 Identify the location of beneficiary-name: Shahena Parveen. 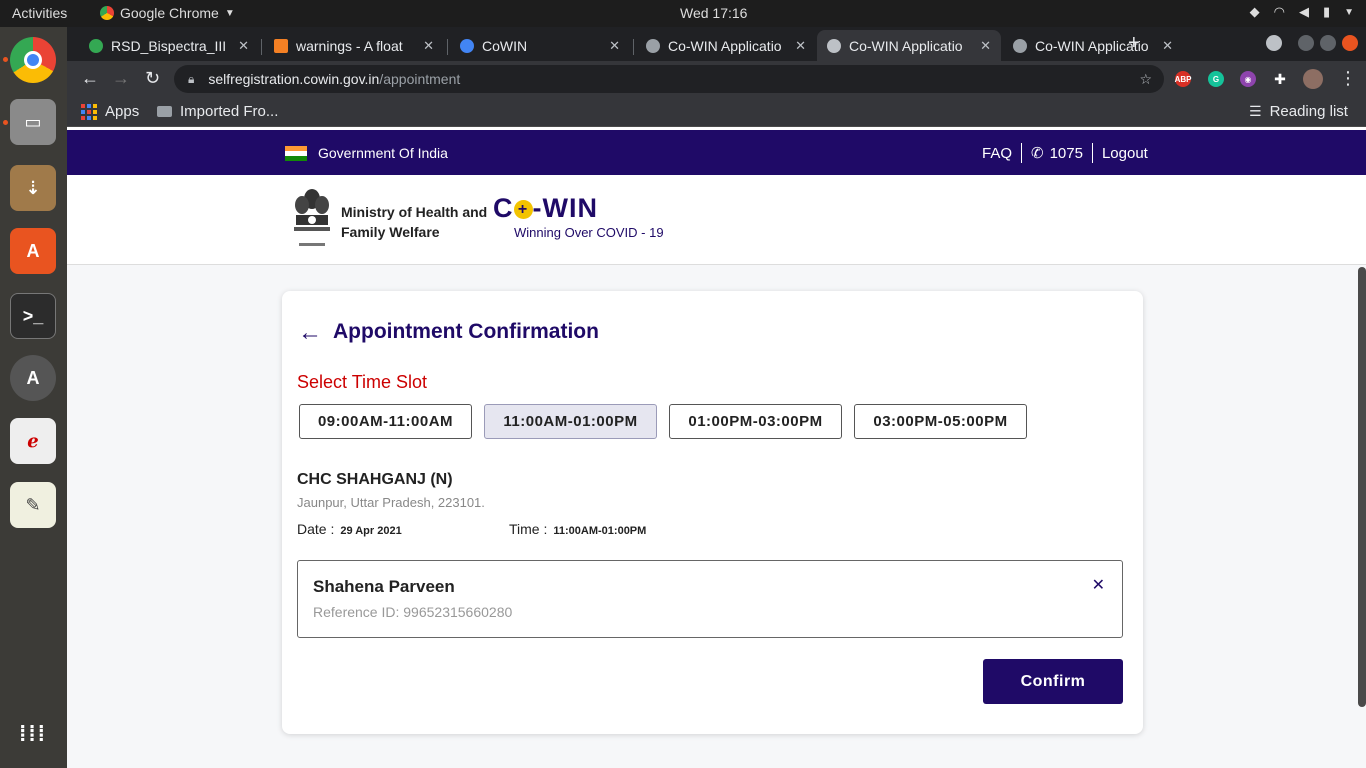
(384, 586).